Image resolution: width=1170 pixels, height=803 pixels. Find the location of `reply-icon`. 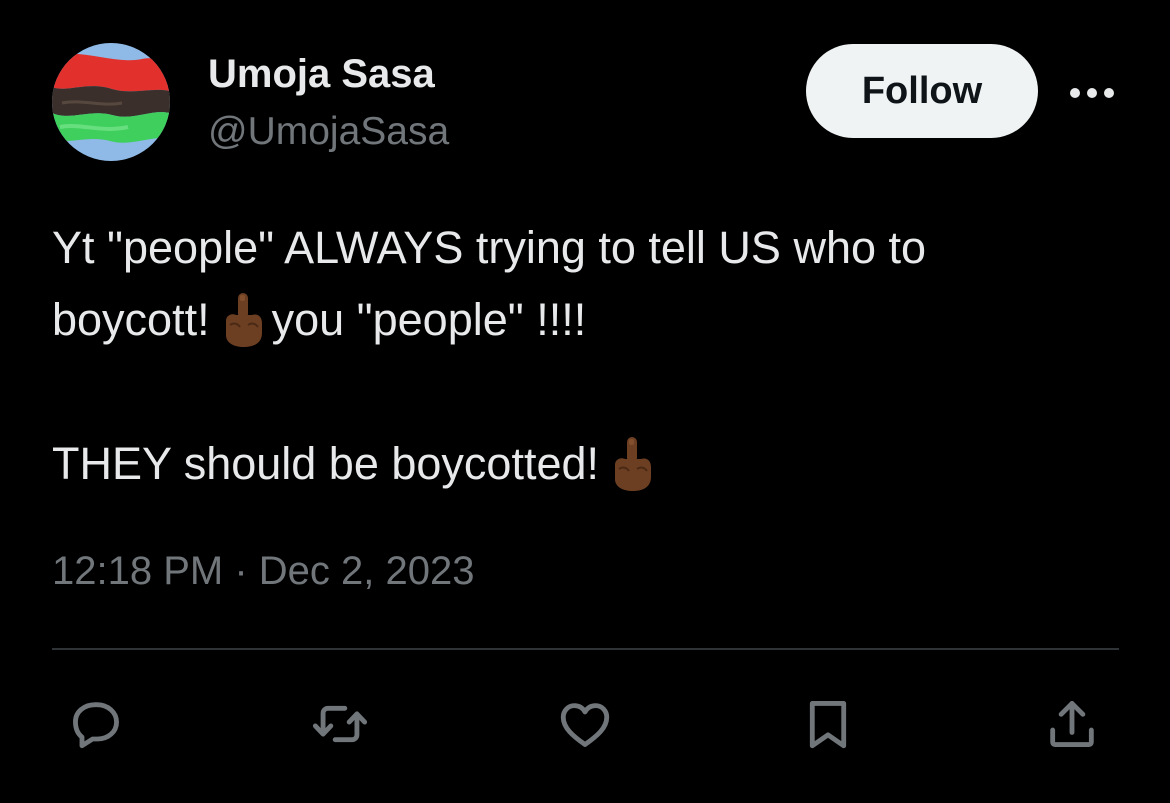

reply-icon is located at coordinates (96, 725).